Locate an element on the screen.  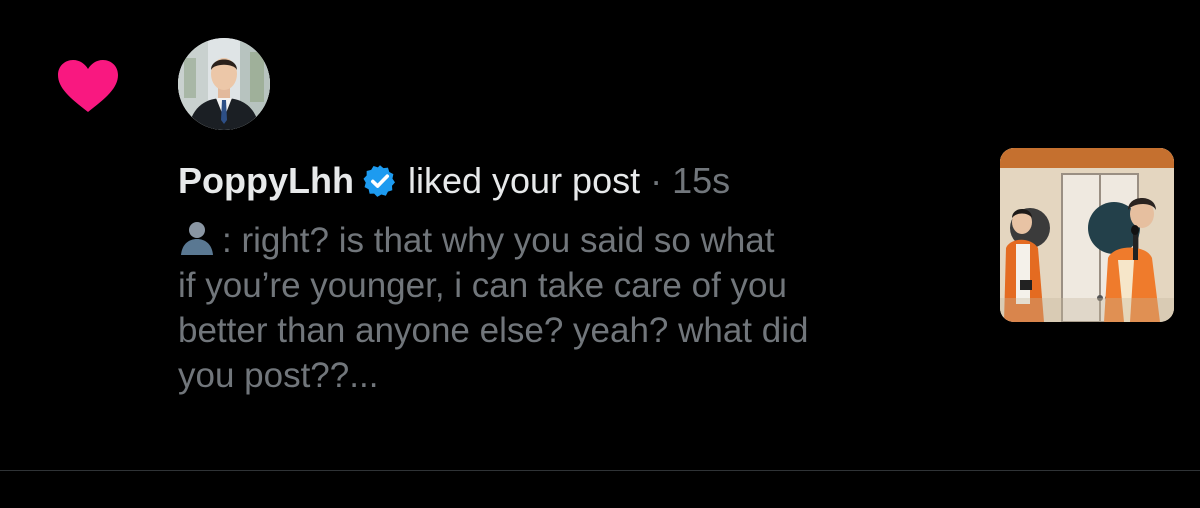
timestamp: 15s is located at coordinates (701, 181).